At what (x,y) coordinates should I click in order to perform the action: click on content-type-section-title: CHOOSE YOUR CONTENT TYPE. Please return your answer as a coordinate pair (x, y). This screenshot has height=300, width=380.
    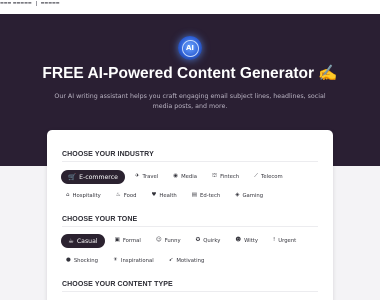
    Looking at the image, I should click on (117, 284).